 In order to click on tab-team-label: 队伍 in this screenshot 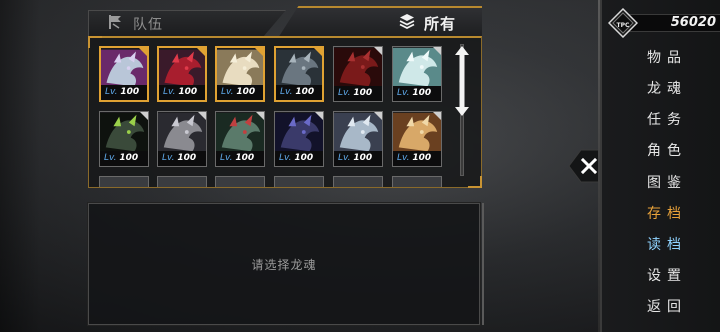, I will do `click(148, 25)`.